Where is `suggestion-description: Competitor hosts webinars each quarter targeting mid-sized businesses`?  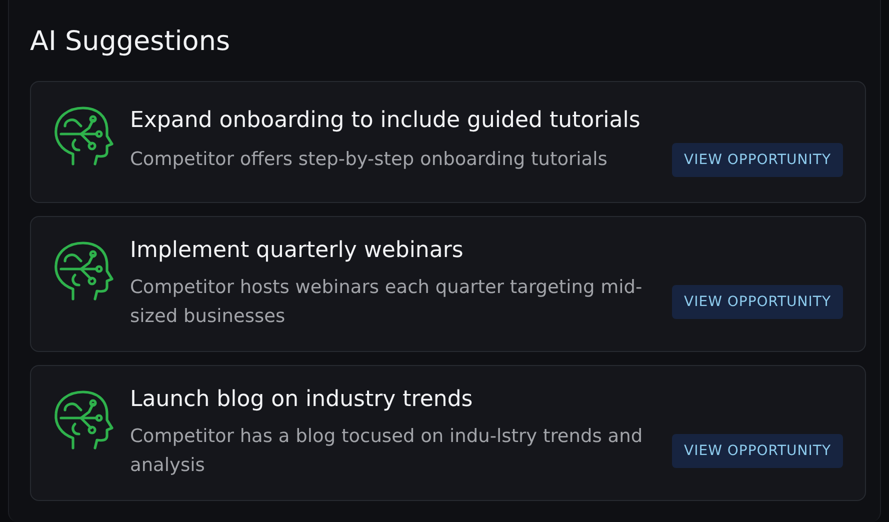 suggestion-description: Competitor hosts webinars each quarter targeting mid-sized businesses is located at coordinates (387, 302).